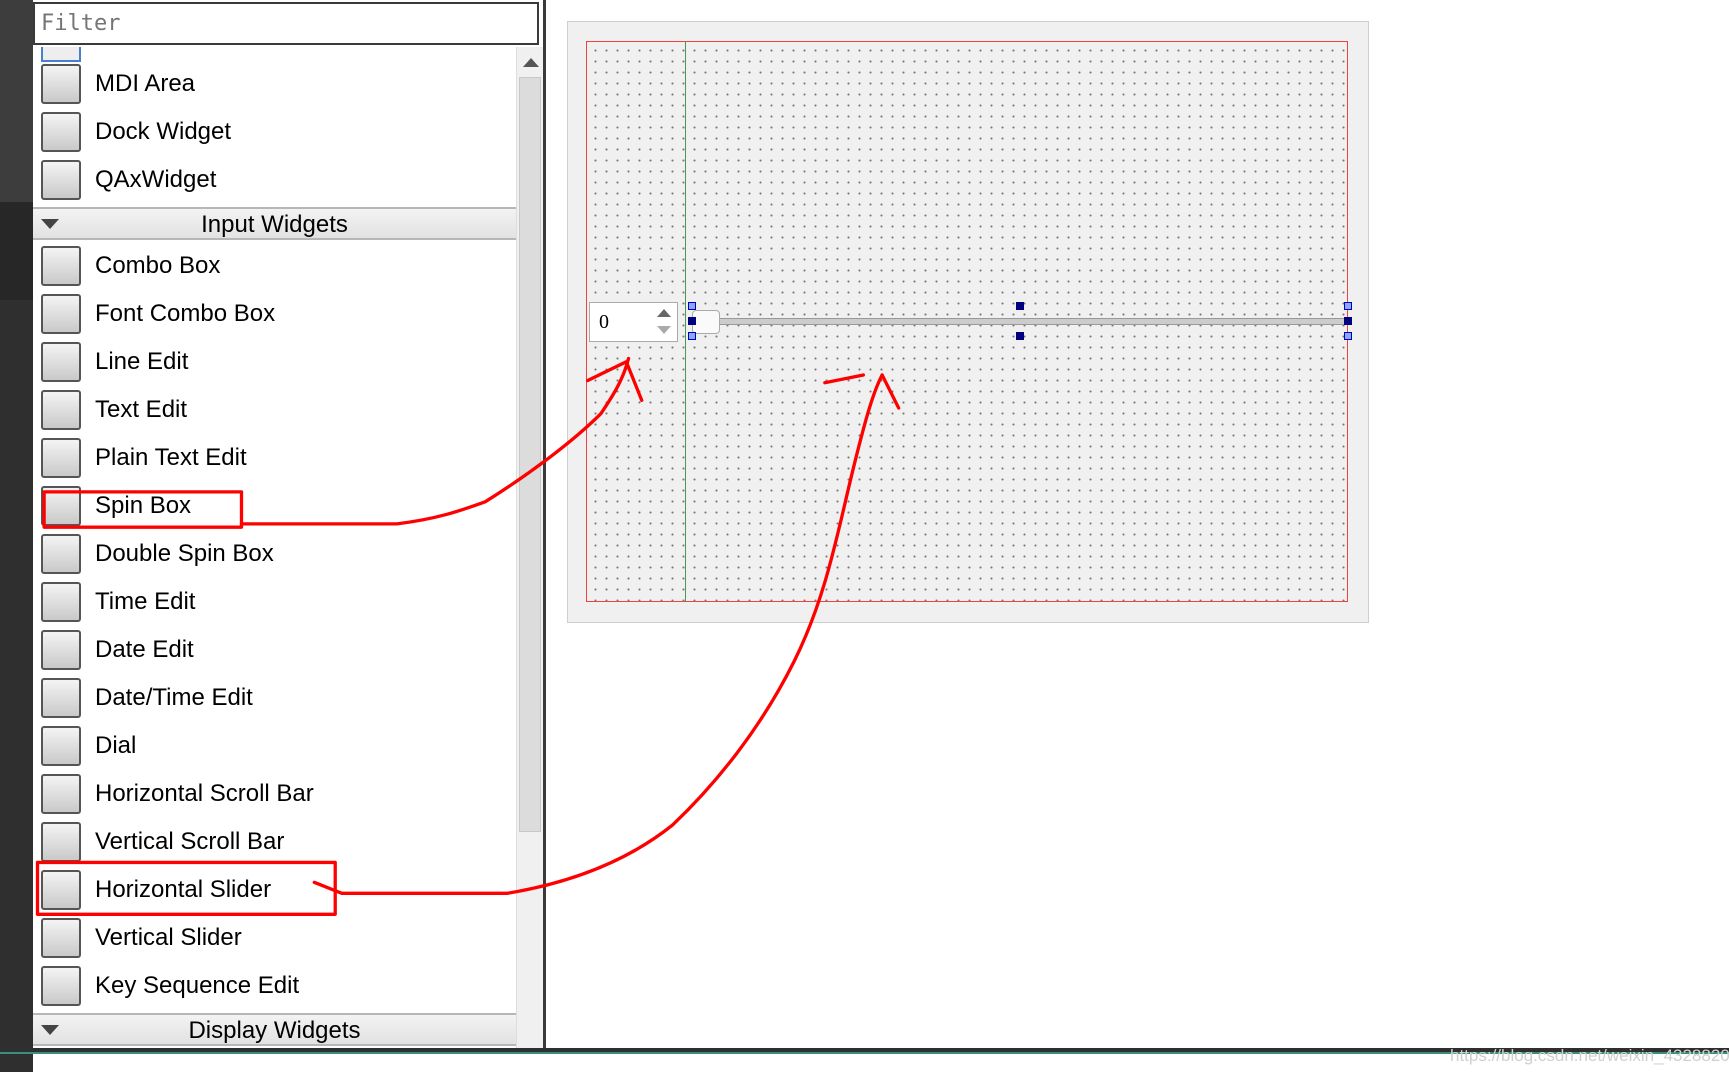  Describe the element at coordinates (1029, 321) in the screenshot. I see `slider-groove` at that location.